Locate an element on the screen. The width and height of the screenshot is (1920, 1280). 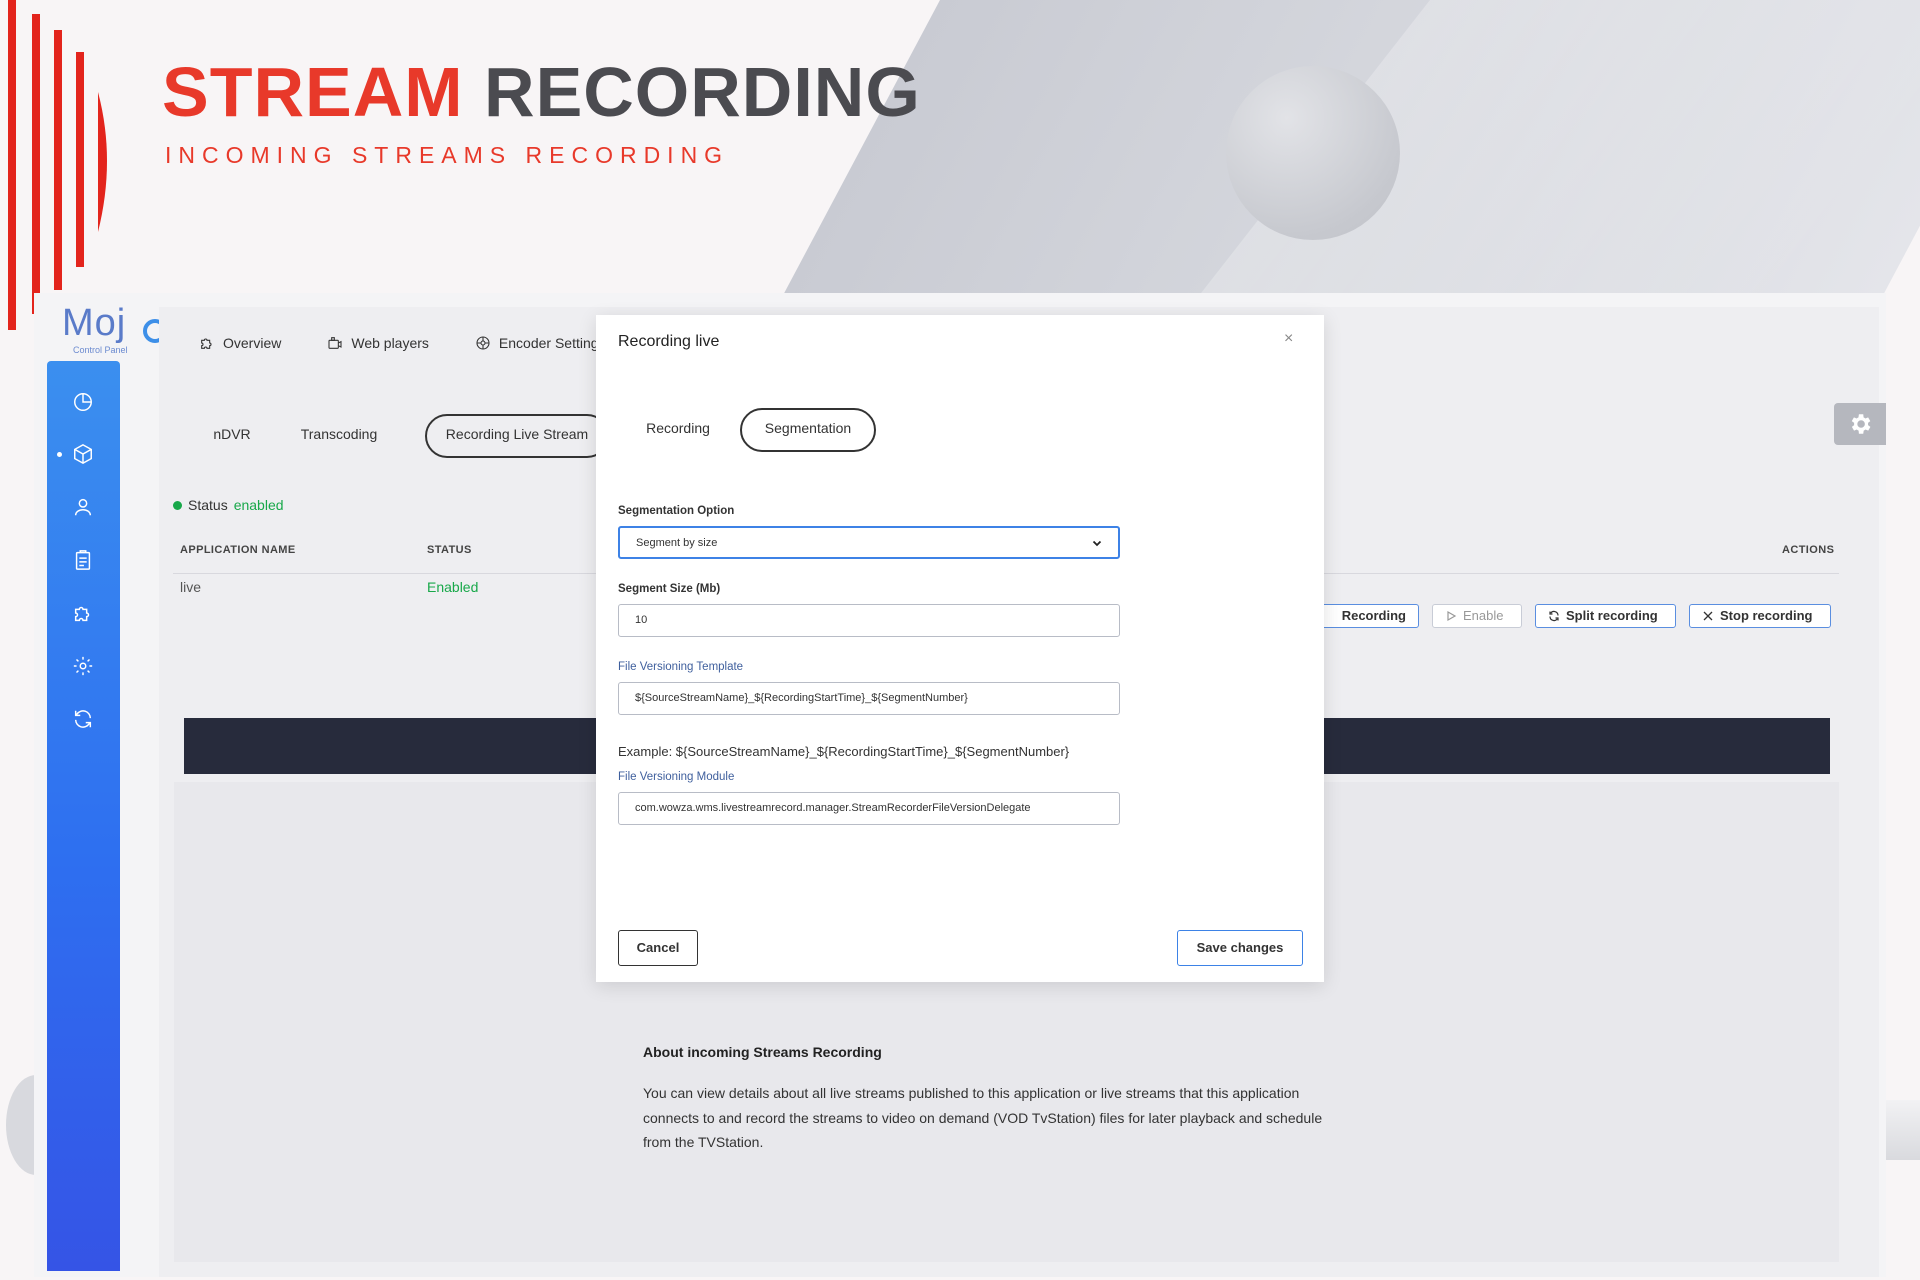
play-icon is located at coordinates (1452, 616).